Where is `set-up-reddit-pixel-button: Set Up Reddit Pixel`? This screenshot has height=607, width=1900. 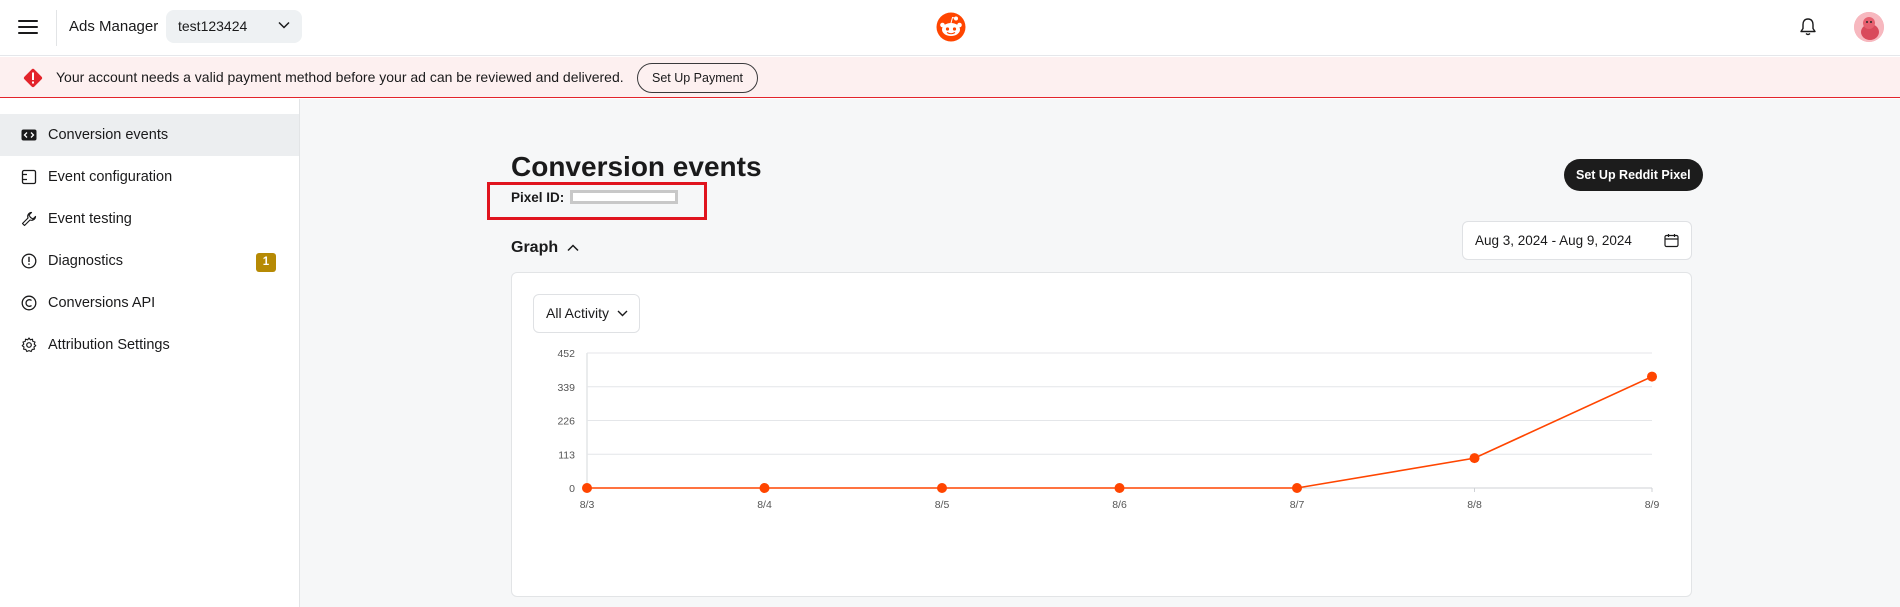 set-up-reddit-pixel-button: Set Up Reddit Pixel is located at coordinates (1633, 175).